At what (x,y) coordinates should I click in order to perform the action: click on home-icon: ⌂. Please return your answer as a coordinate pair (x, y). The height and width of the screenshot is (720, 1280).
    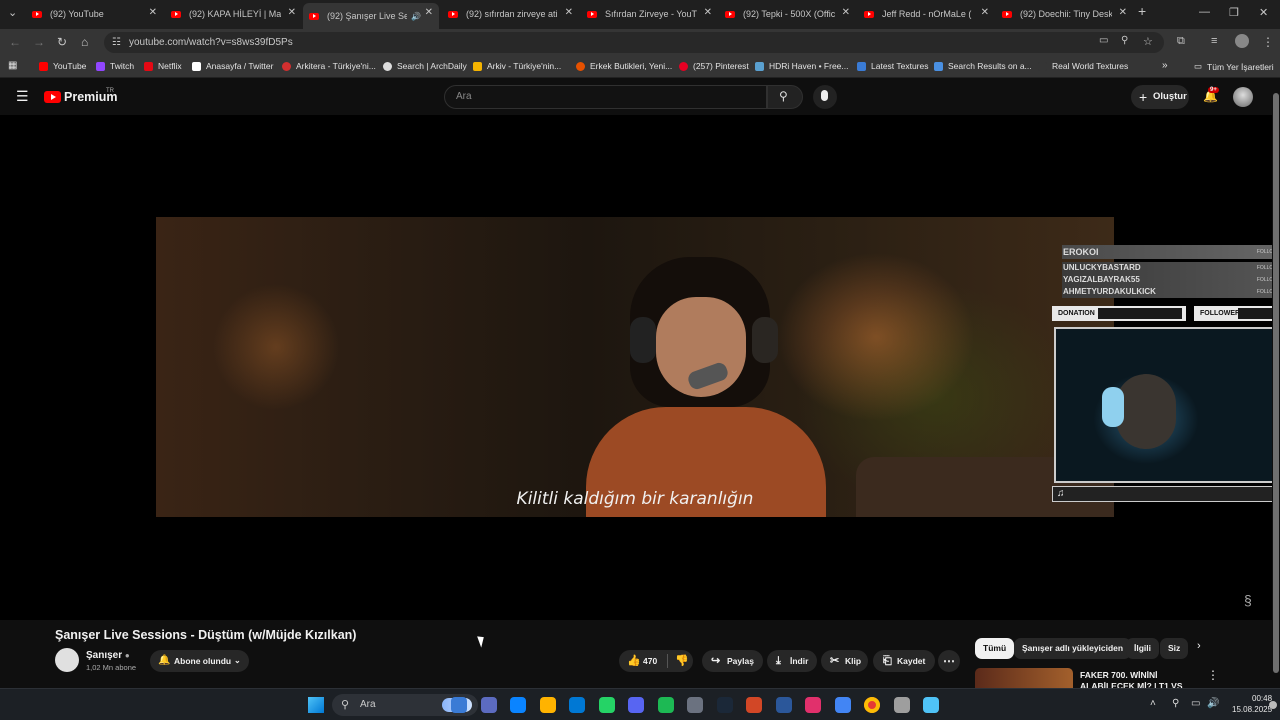
    Looking at the image, I should click on (84, 42).